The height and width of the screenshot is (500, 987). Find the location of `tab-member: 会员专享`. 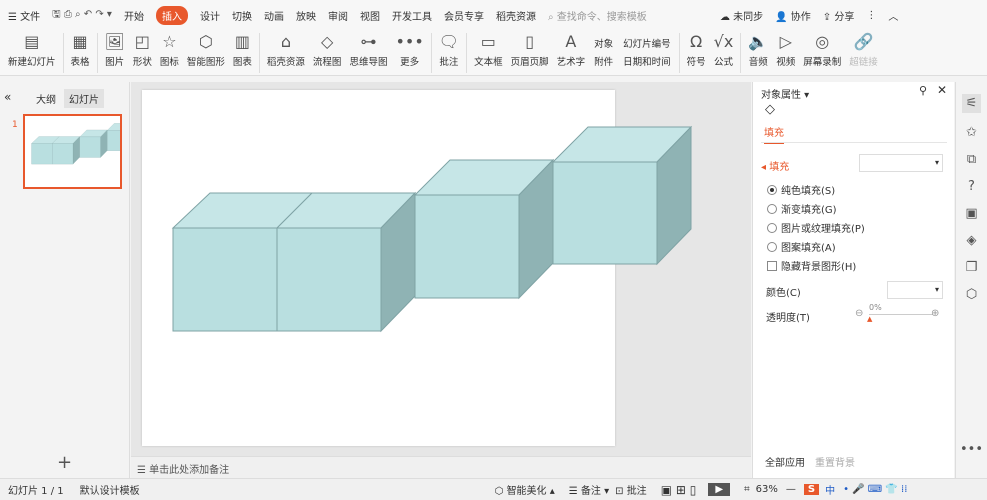

tab-member: 会员专享 is located at coordinates (464, 15).